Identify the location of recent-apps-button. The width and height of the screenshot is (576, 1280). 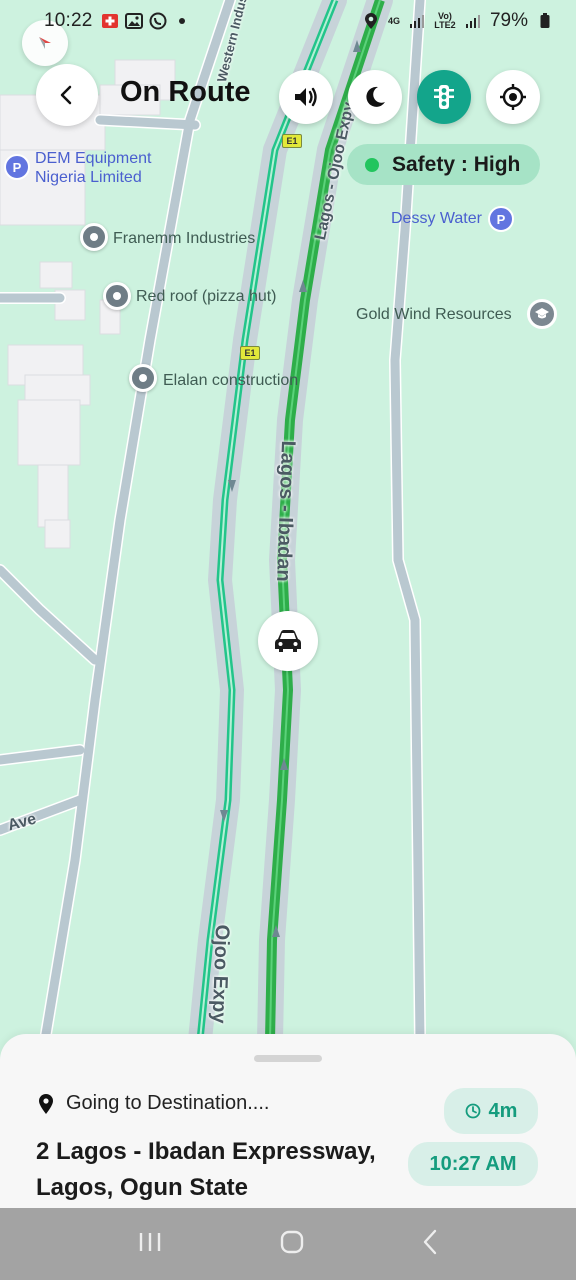
(150, 1244).